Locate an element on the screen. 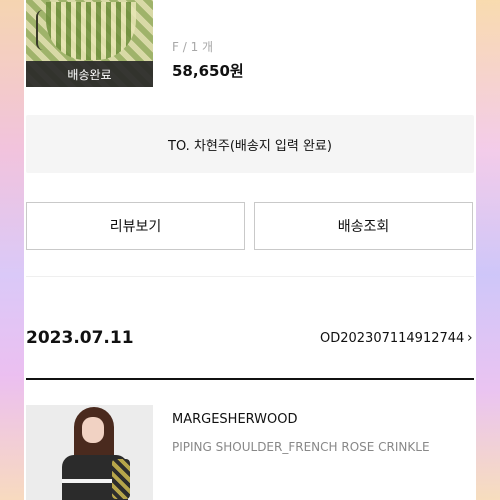  product-brand: MARGESHERWOOD is located at coordinates (235, 419).